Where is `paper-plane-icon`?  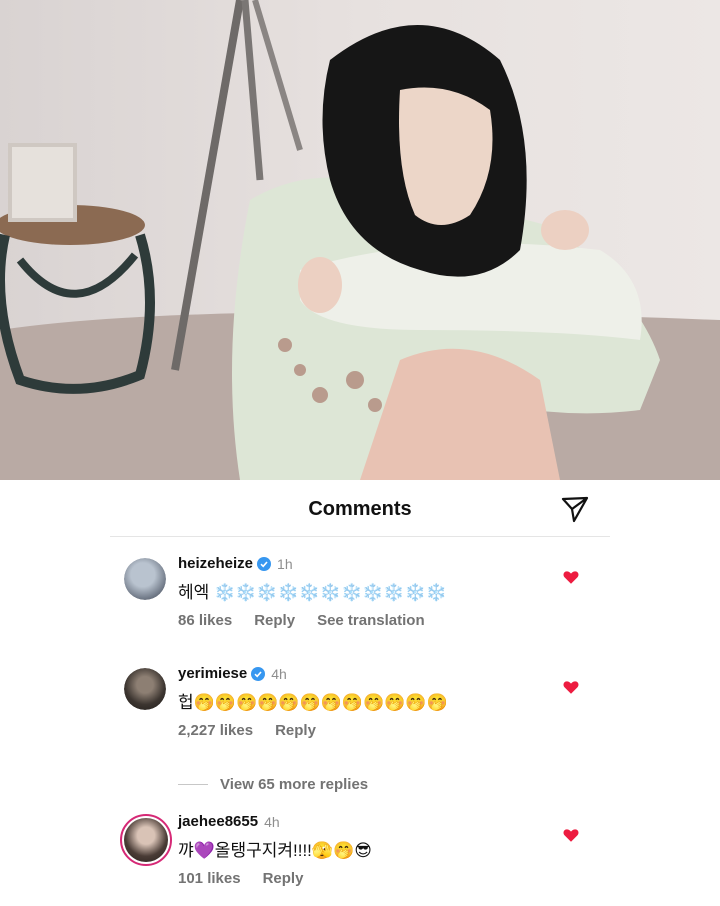
paper-plane-icon is located at coordinates (575, 509).